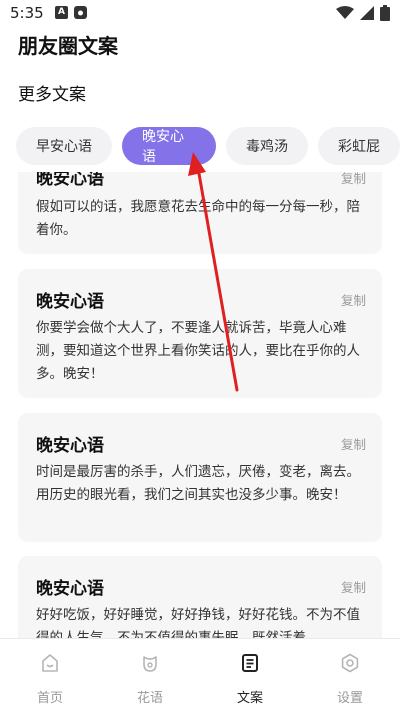  I want to click on nav-label: 文案, so click(249, 698).